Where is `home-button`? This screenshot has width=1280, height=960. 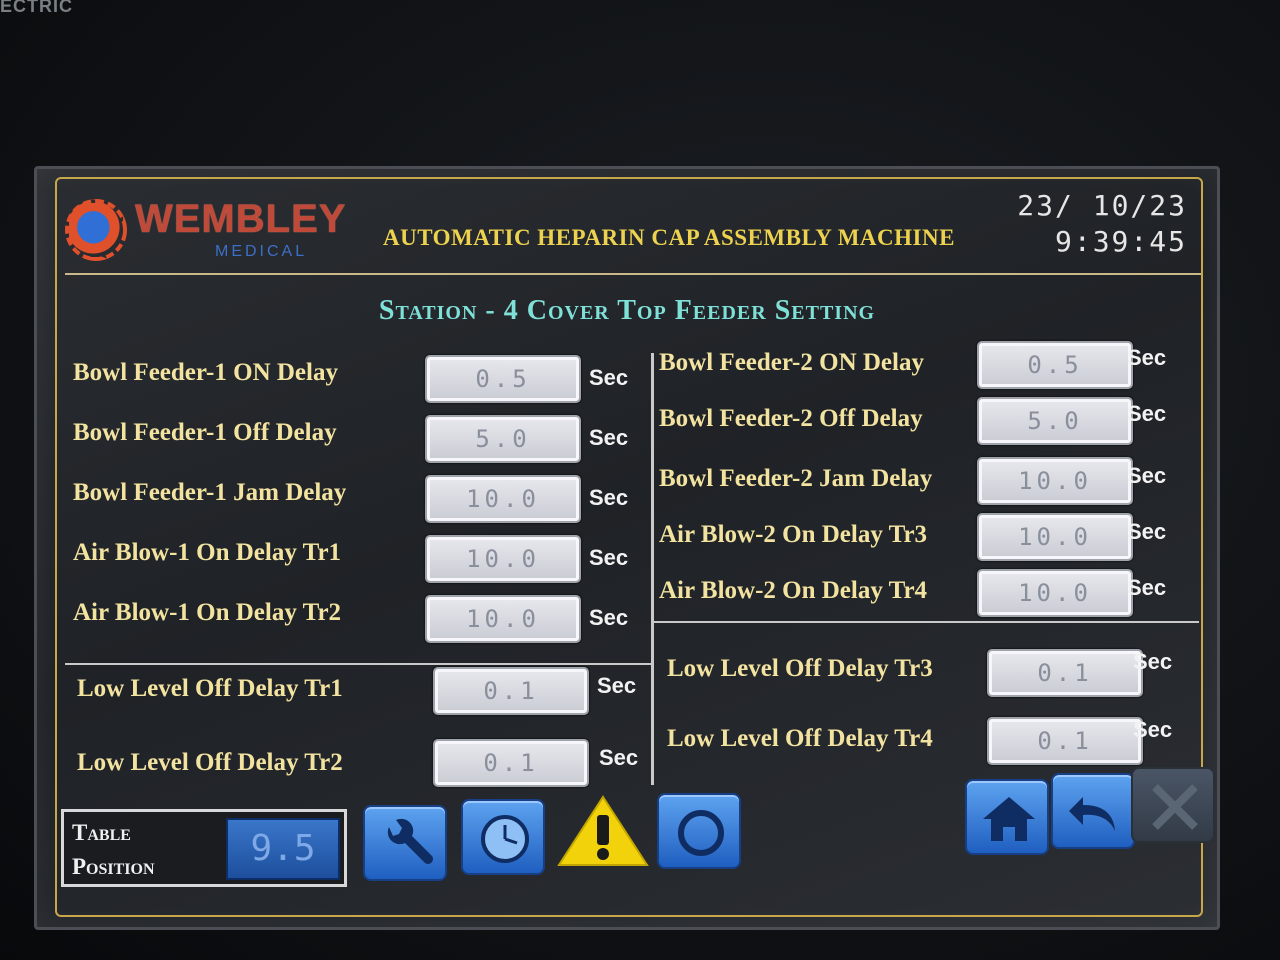
home-button is located at coordinates (1007, 817).